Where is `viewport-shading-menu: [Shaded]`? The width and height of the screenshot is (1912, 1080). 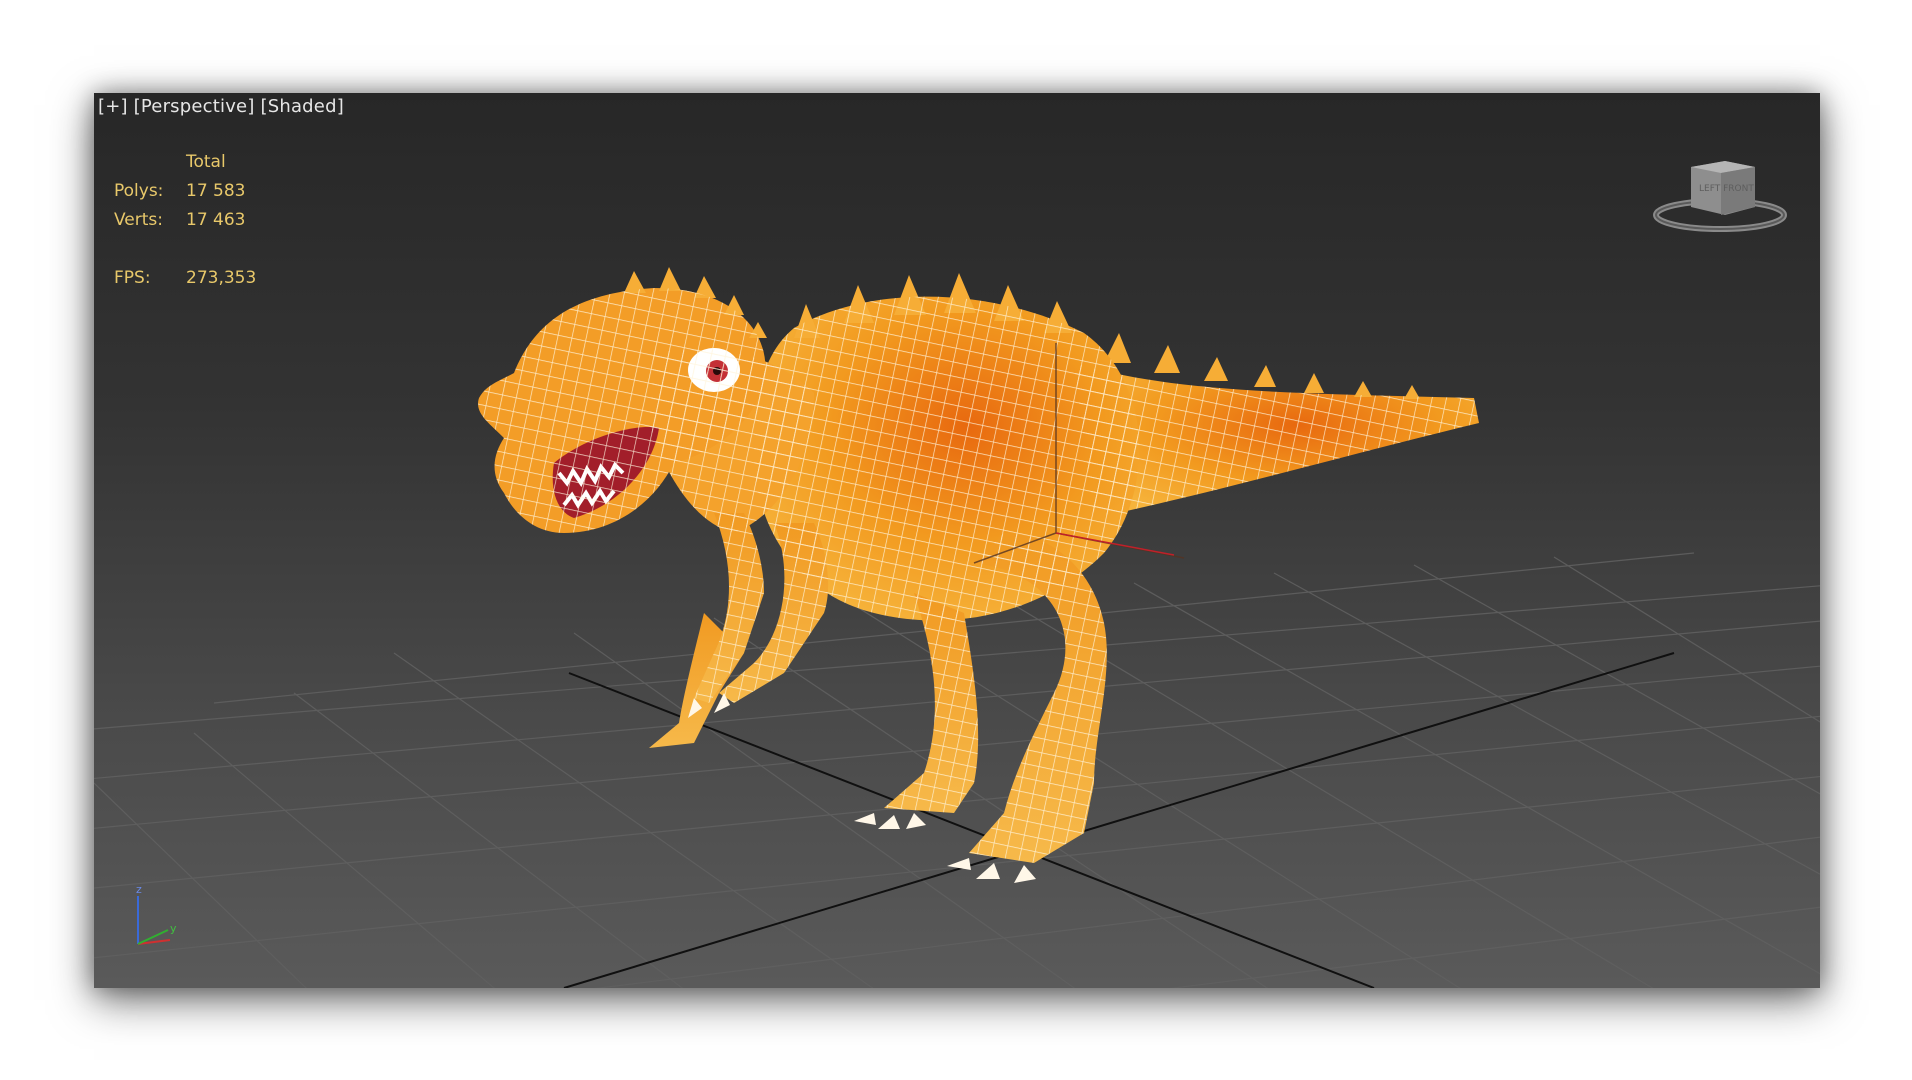
viewport-shading-menu: [Shaded] is located at coordinates (301, 106).